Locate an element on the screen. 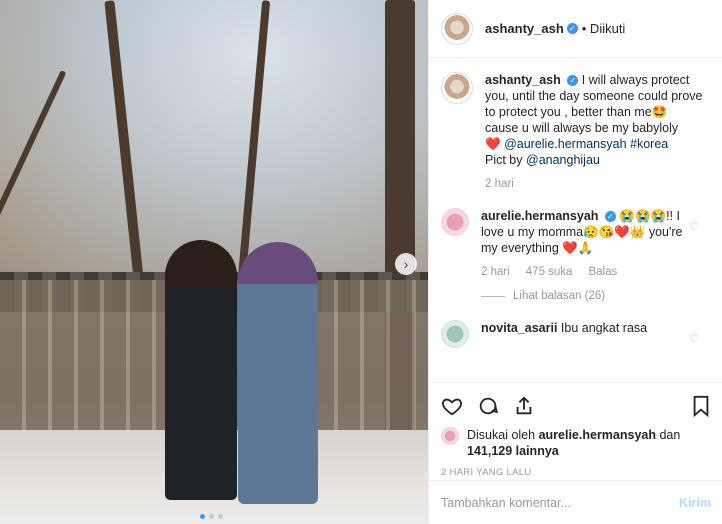 Image resolution: width=722 pixels, height=524 pixels. next-image-button: › is located at coordinates (406, 264).